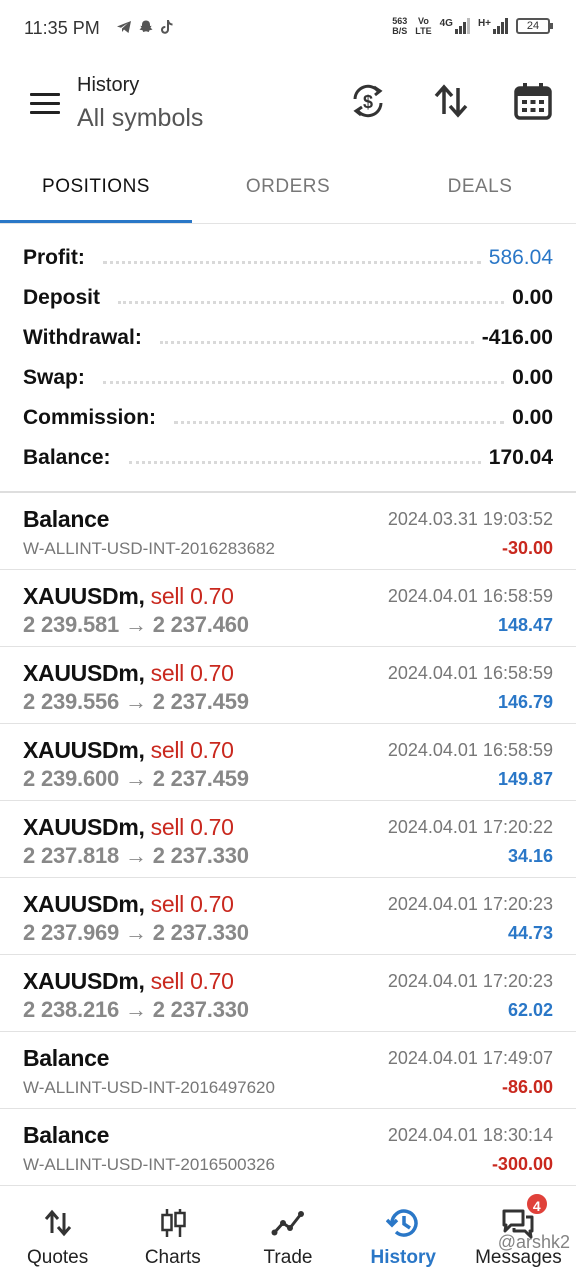  Describe the element at coordinates (525, 779) in the screenshot. I see `deal-profit: 149.87` at that location.